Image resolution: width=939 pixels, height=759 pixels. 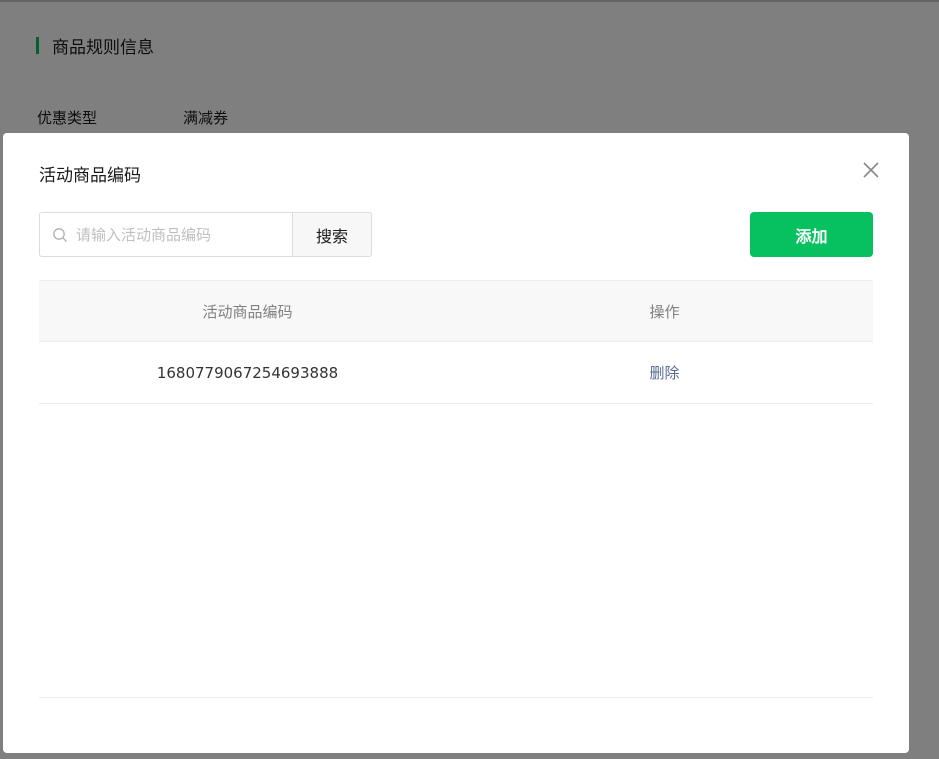 I want to click on dialog-title: 活动商品编码, so click(x=90, y=176).